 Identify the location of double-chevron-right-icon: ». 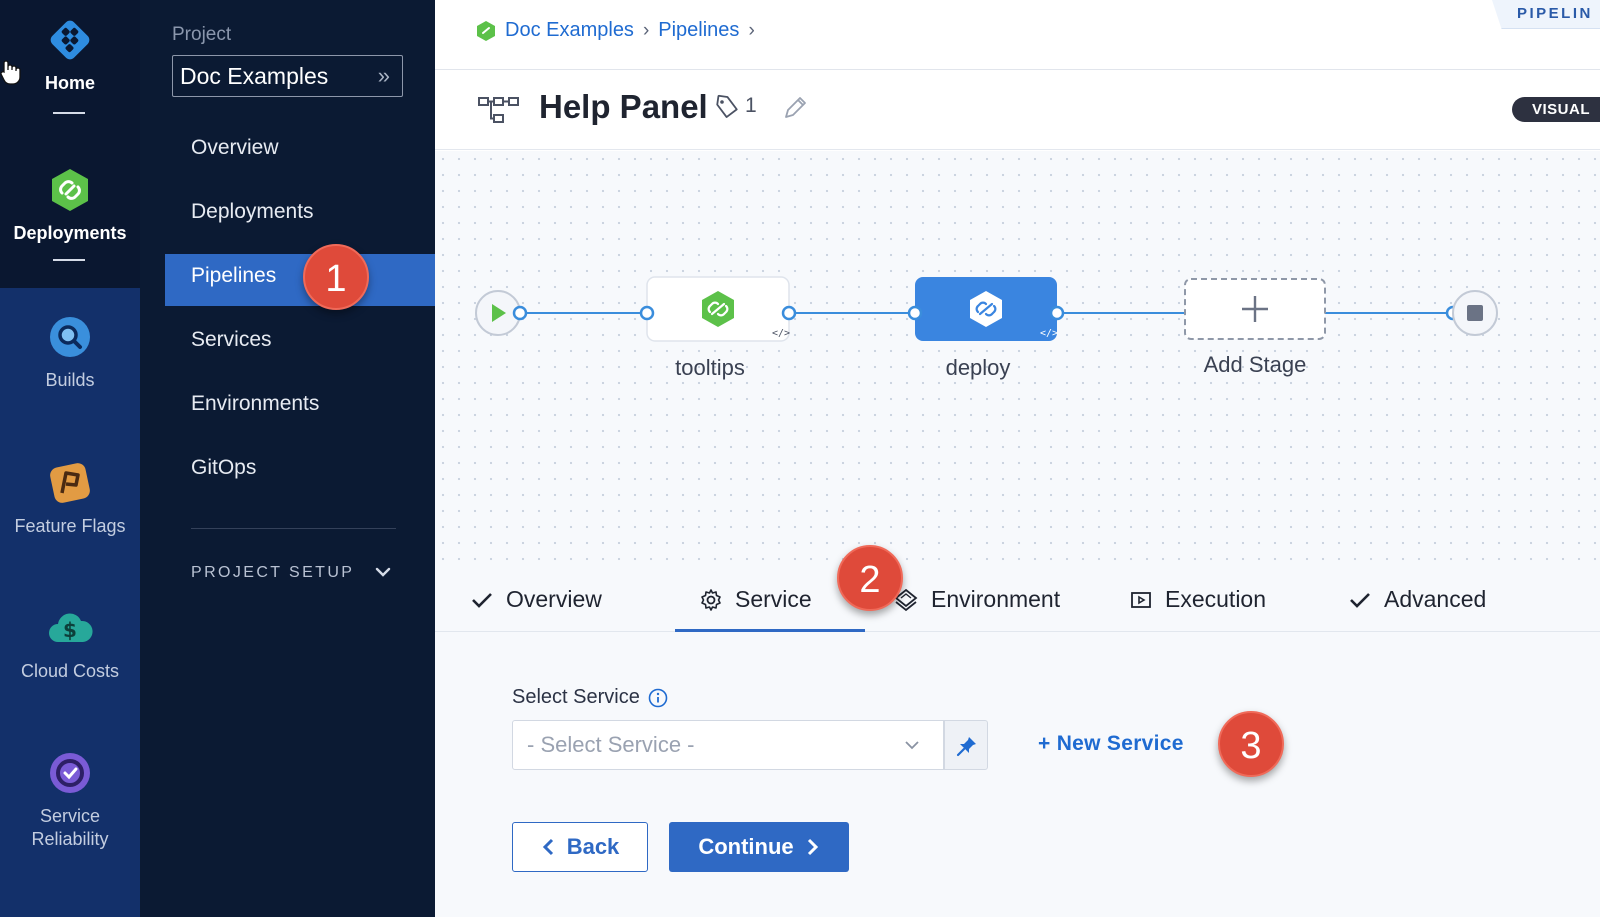
(383, 75).